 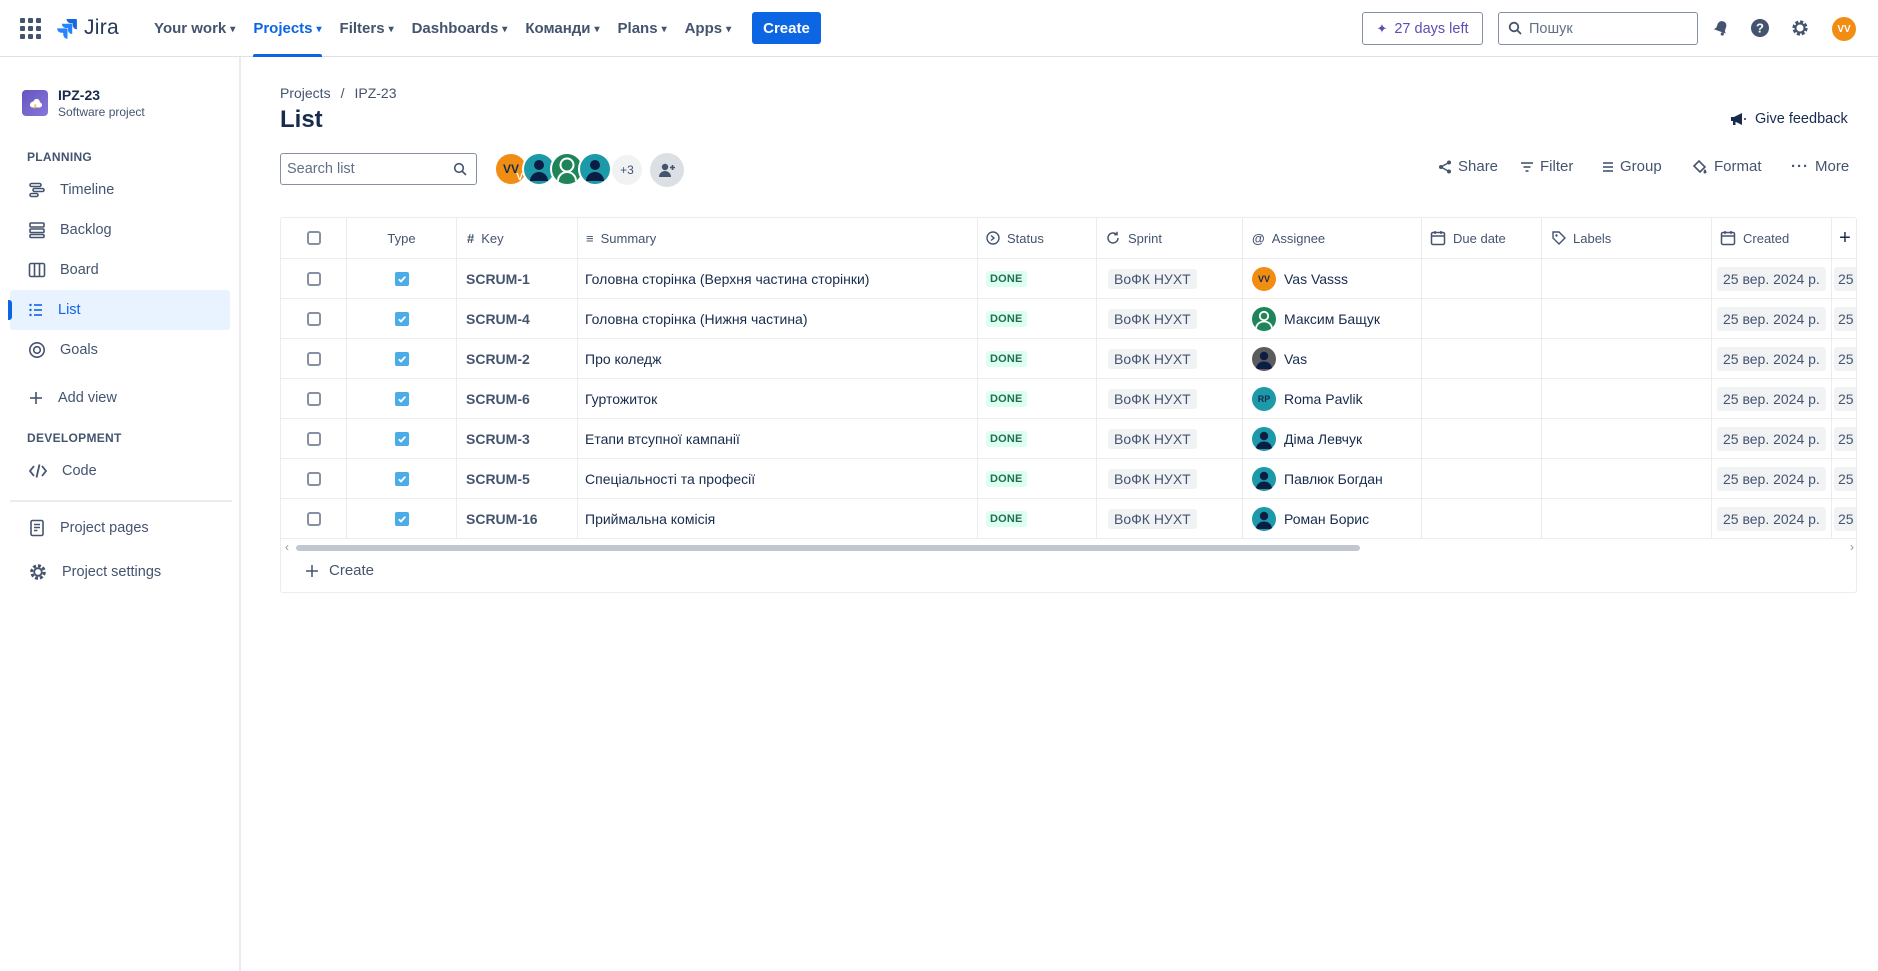 What do you see at coordinates (378, 169) in the screenshot?
I see `search-list-input: Search list` at bounding box center [378, 169].